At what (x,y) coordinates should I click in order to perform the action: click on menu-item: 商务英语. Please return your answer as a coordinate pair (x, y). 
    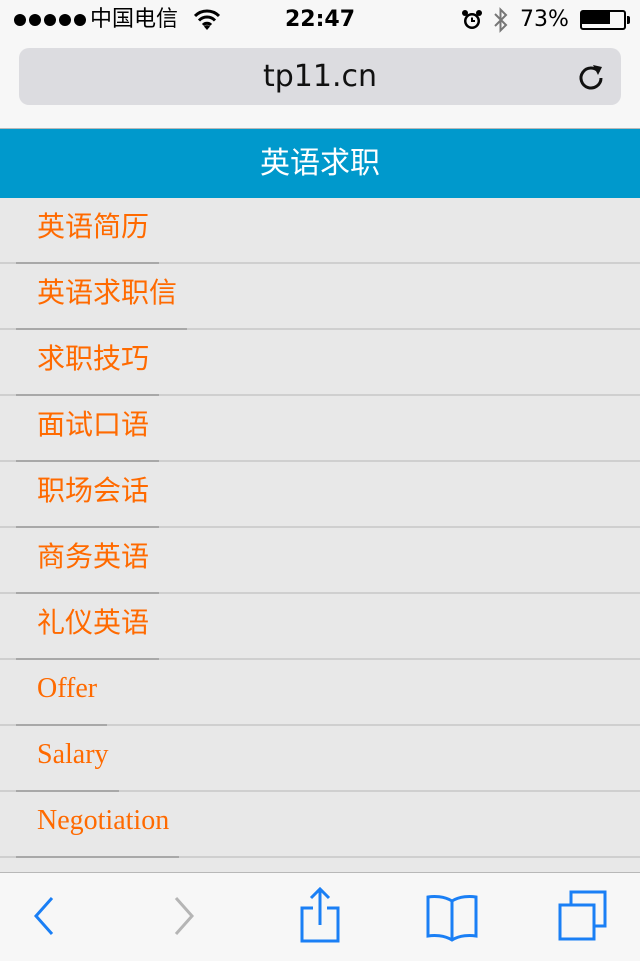
    Looking at the image, I should click on (320, 561).